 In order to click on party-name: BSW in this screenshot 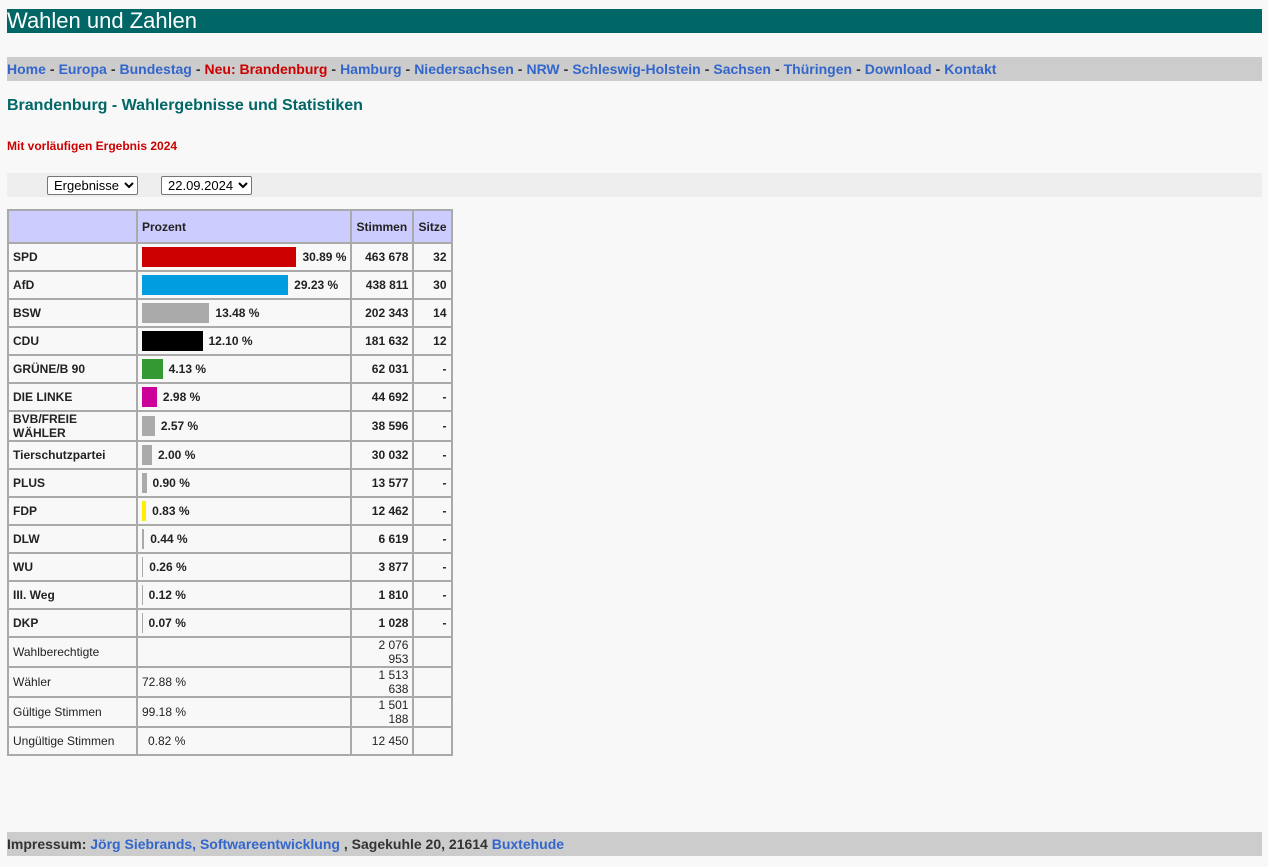, I will do `click(72, 313)`.